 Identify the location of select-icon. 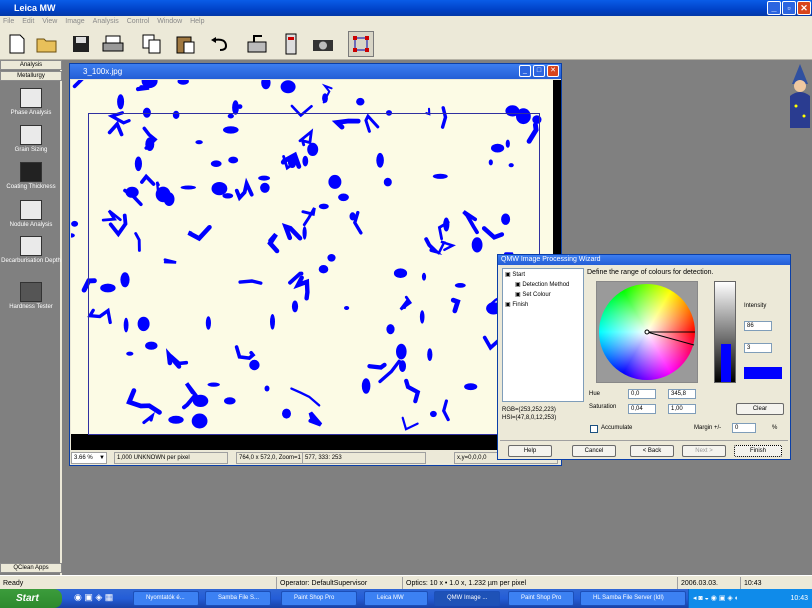
(361, 44).